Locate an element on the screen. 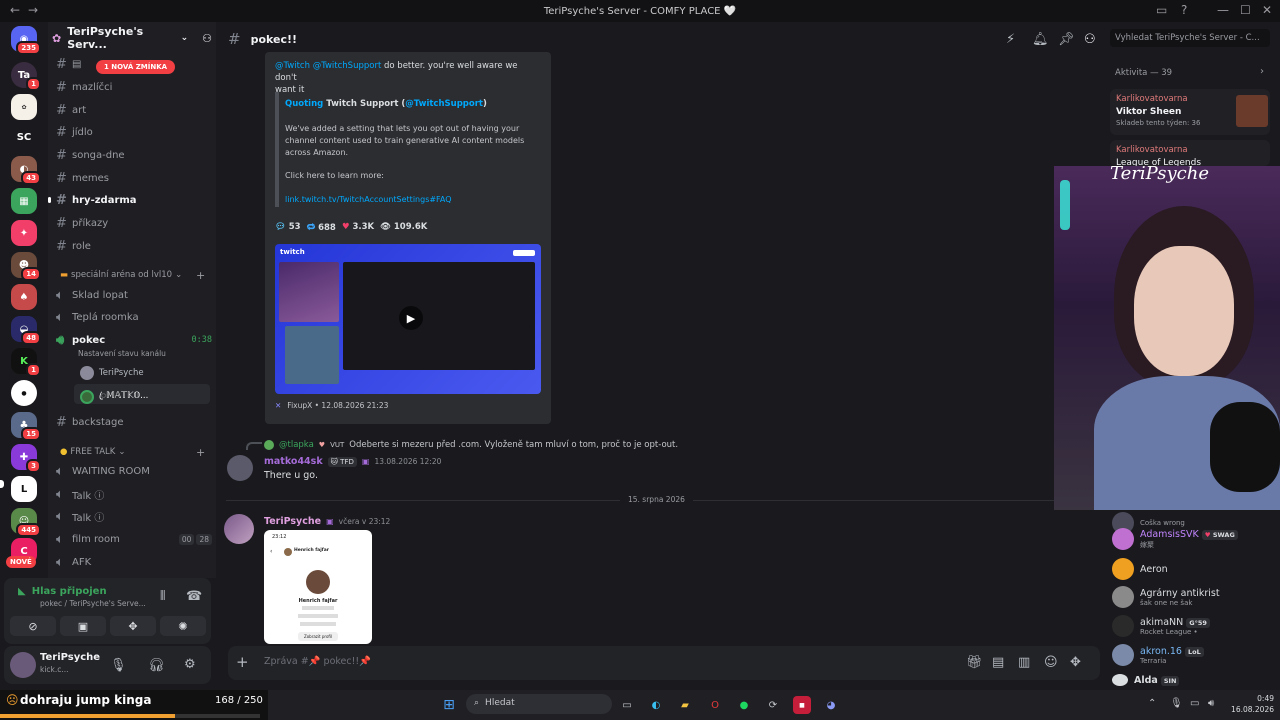 The width and height of the screenshot is (1280, 720). server-icon: ✚ 3 is located at coordinates (26, 458).